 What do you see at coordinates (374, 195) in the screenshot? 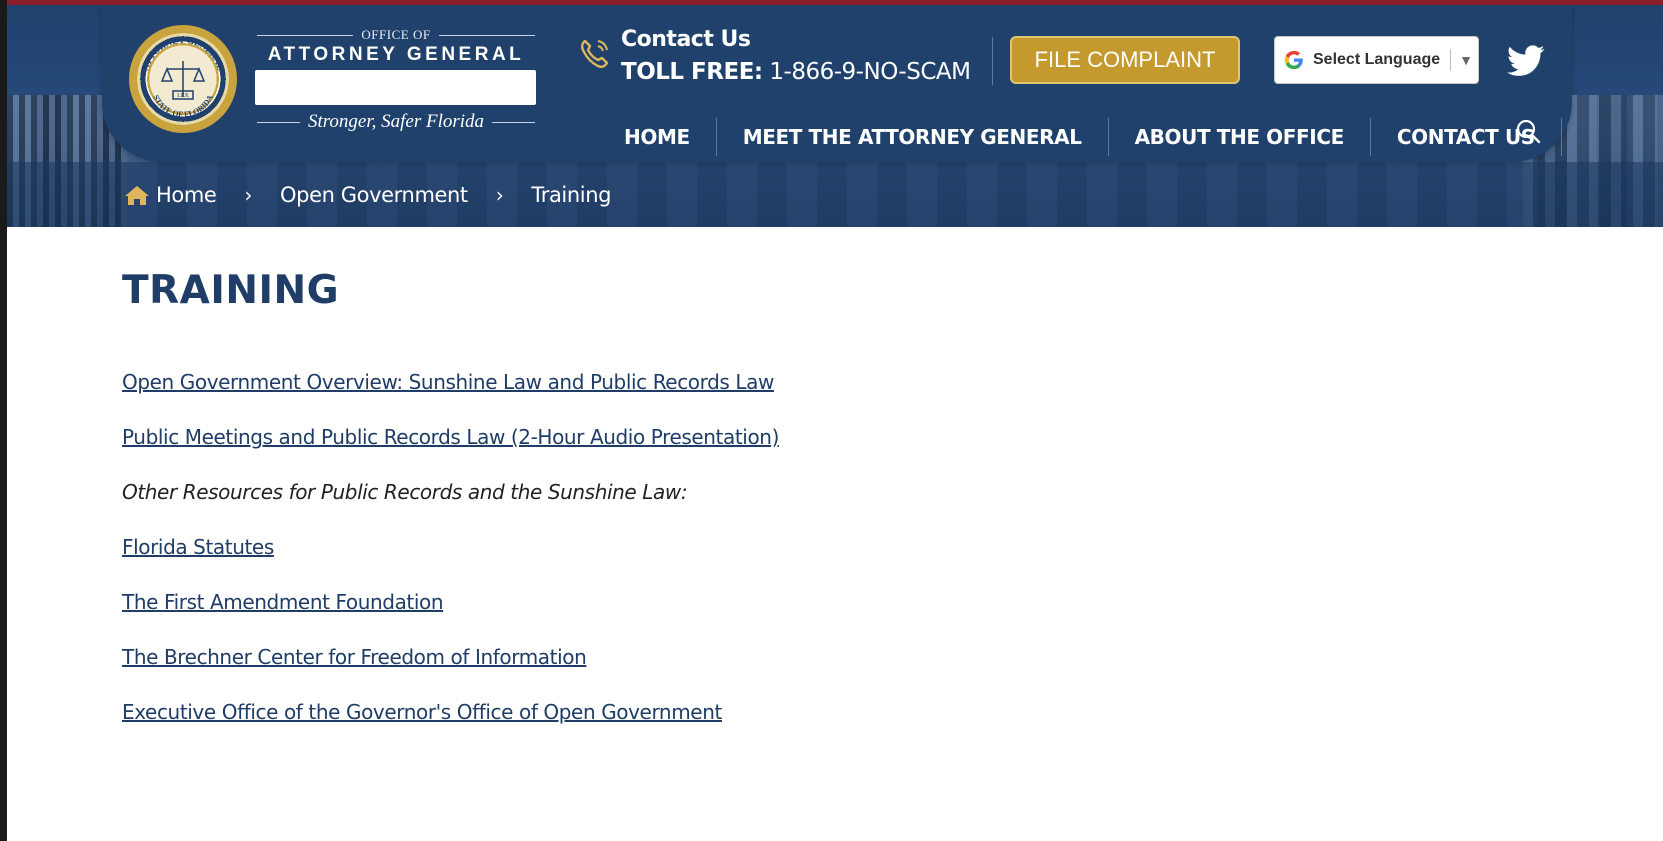
I see `breadcrumb-open-government: Open Government` at bounding box center [374, 195].